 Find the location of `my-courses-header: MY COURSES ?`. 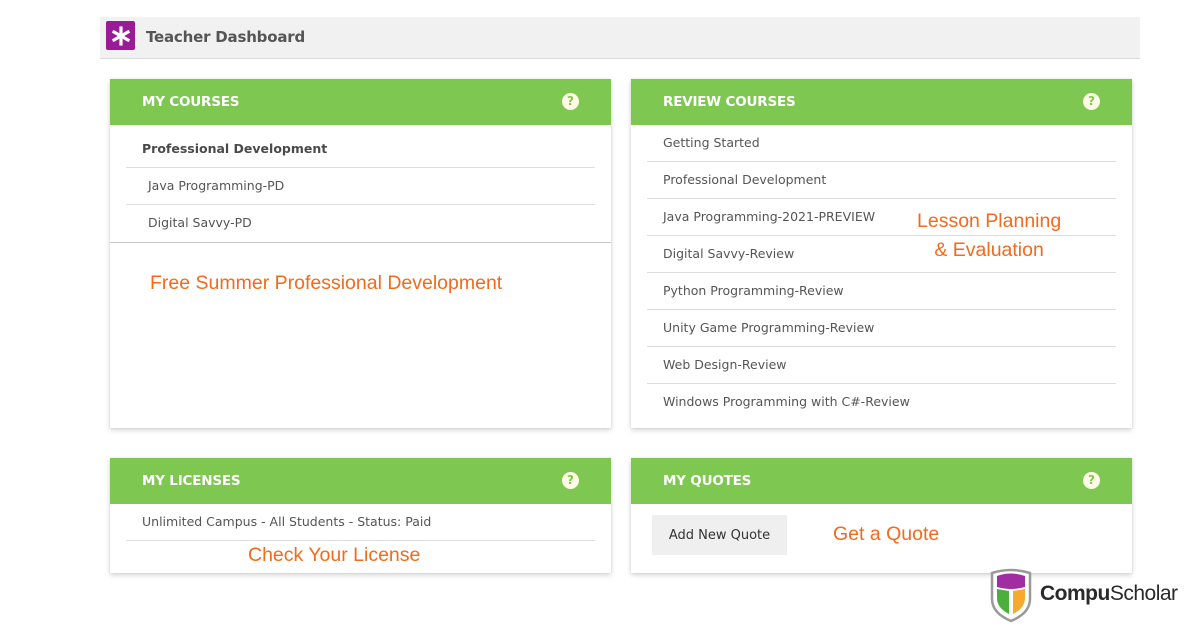

my-courses-header: MY COURSES ? is located at coordinates (360, 102).